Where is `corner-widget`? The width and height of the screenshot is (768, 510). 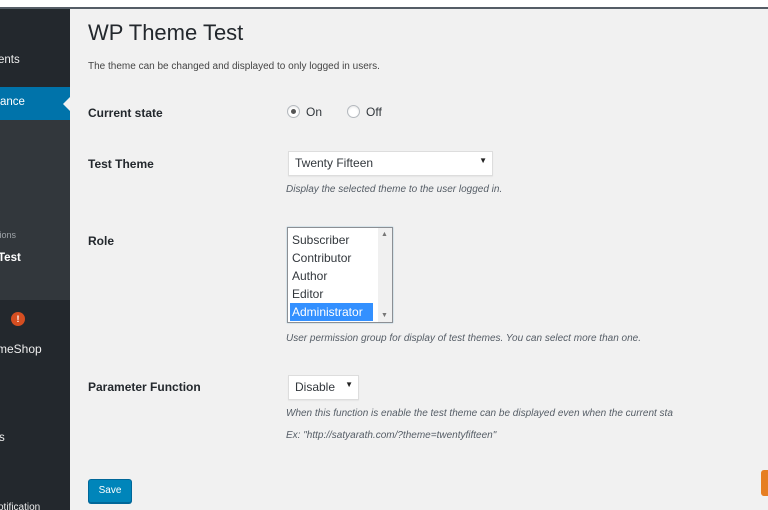 corner-widget is located at coordinates (764, 483).